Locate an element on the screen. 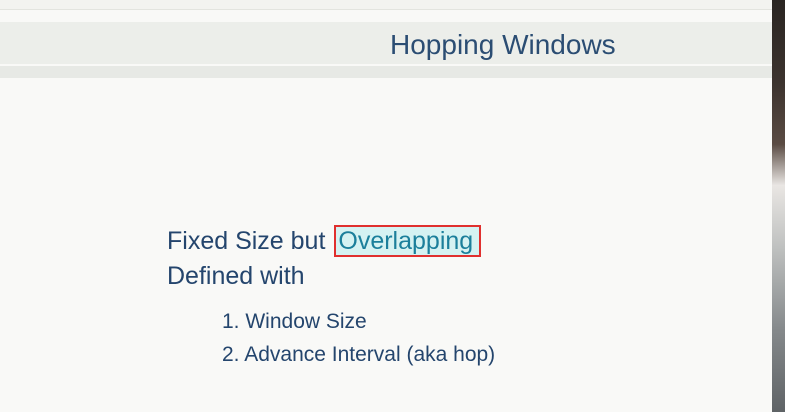  body-line-2: Defined with is located at coordinates (236, 276).